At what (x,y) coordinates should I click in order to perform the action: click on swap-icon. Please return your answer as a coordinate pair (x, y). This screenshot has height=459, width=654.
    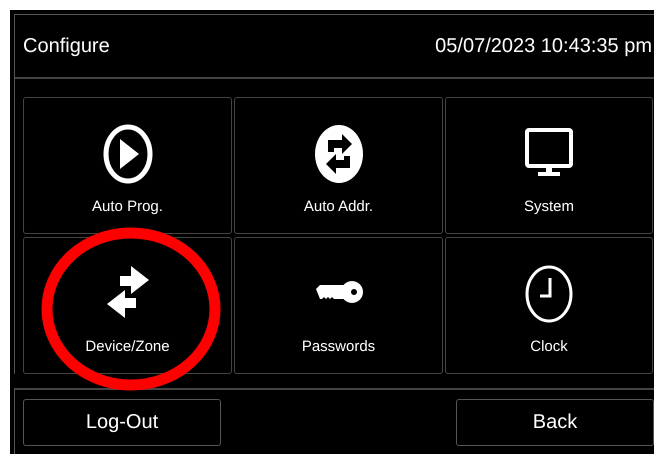
    Looking at the image, I should click on (339, 154).